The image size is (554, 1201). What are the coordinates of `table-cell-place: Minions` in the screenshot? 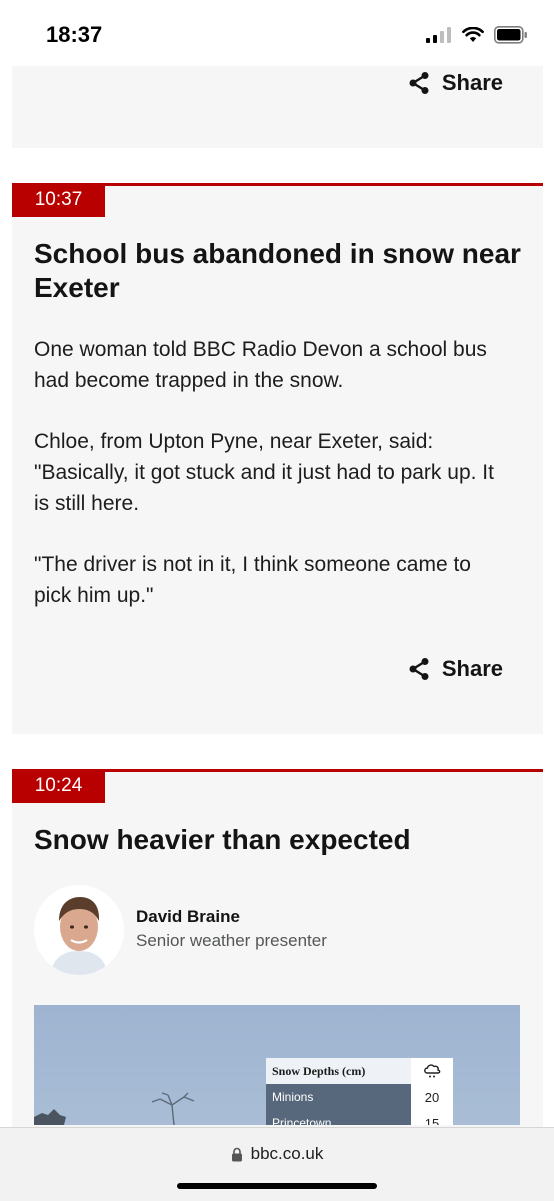 It's located at (338, 1097).